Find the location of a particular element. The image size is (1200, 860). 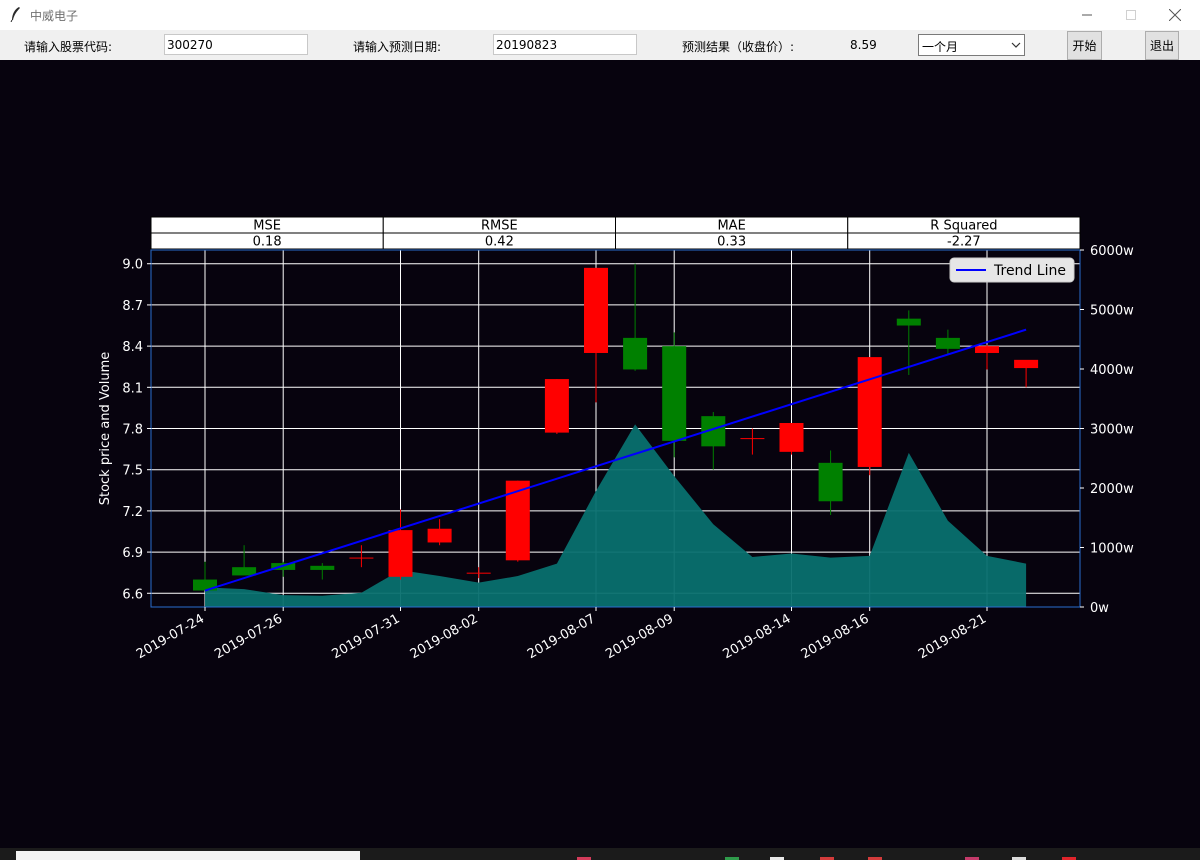

x-tick-label: 2019-07-24 is located at coordinates (170, 636).